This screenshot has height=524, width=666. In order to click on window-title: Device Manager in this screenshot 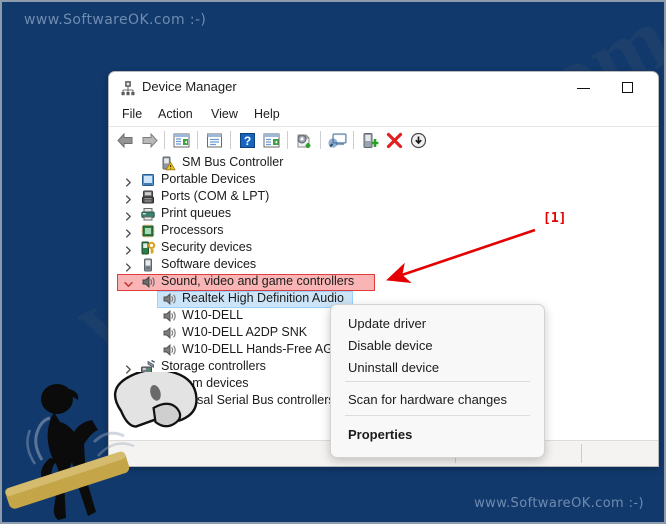, I will do `click(189, 86)`.